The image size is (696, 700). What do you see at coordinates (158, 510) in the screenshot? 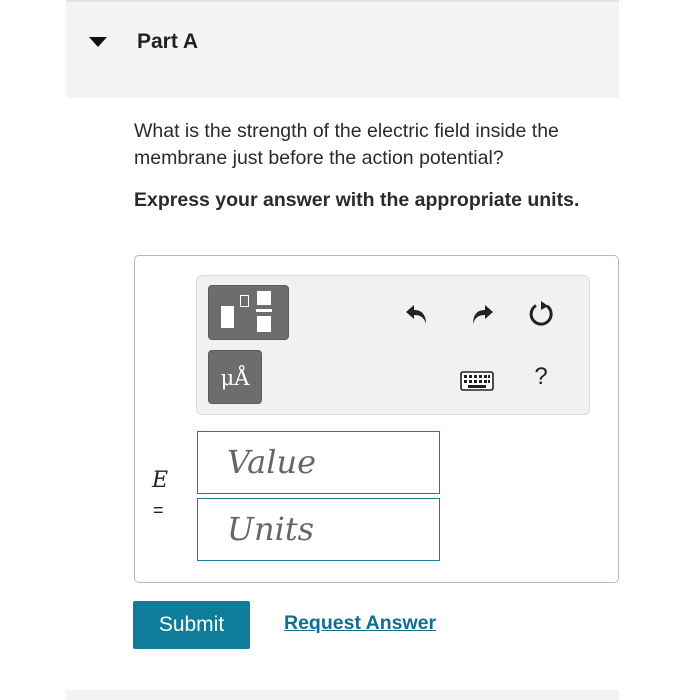
I see `equals-sign: =` at bounding box center [158, 510].